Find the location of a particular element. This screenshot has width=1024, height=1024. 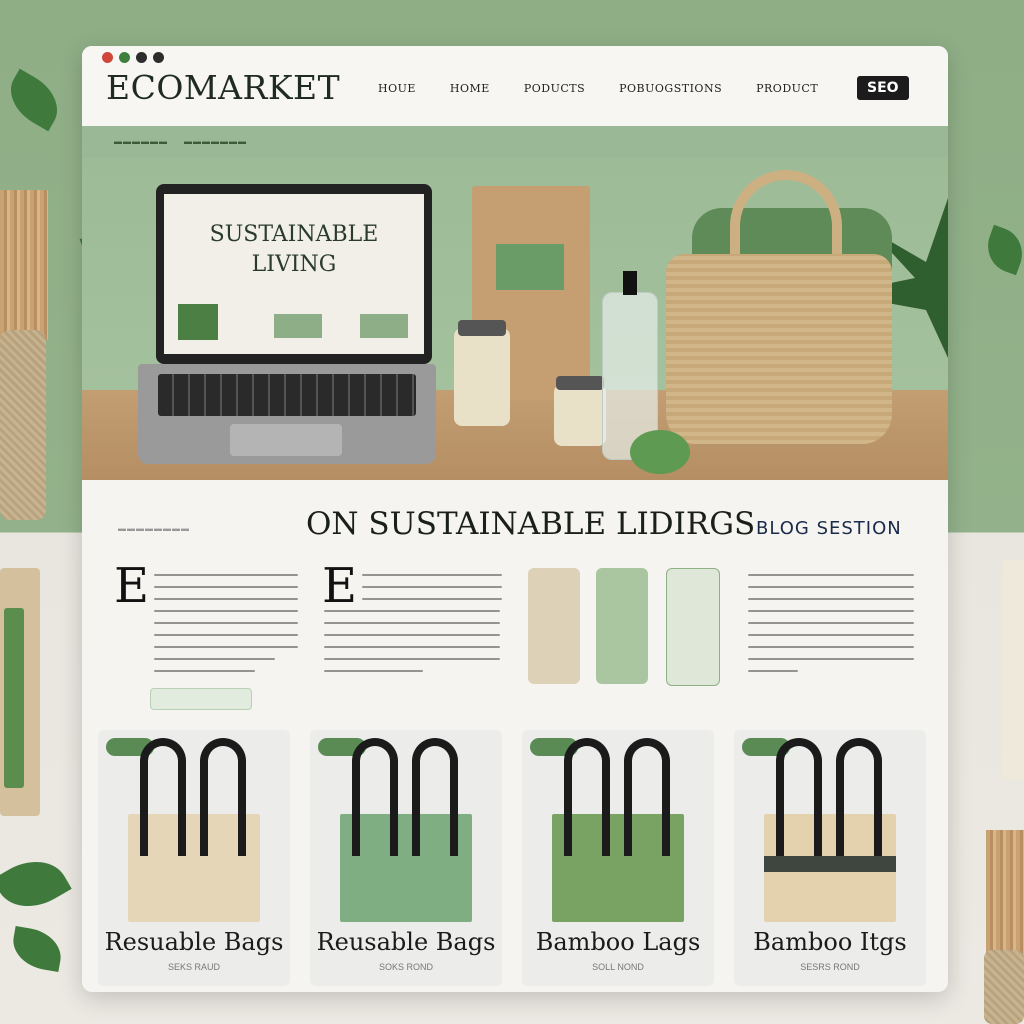

green-ball-image is located at coordinates (660, 452).